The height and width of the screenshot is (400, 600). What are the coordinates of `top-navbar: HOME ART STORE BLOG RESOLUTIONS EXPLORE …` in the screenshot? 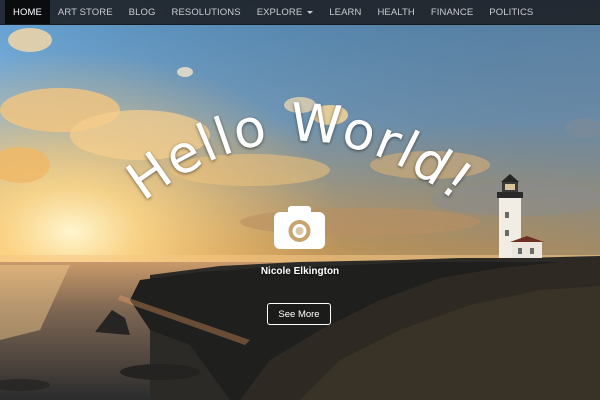 It's located at (300, 12).